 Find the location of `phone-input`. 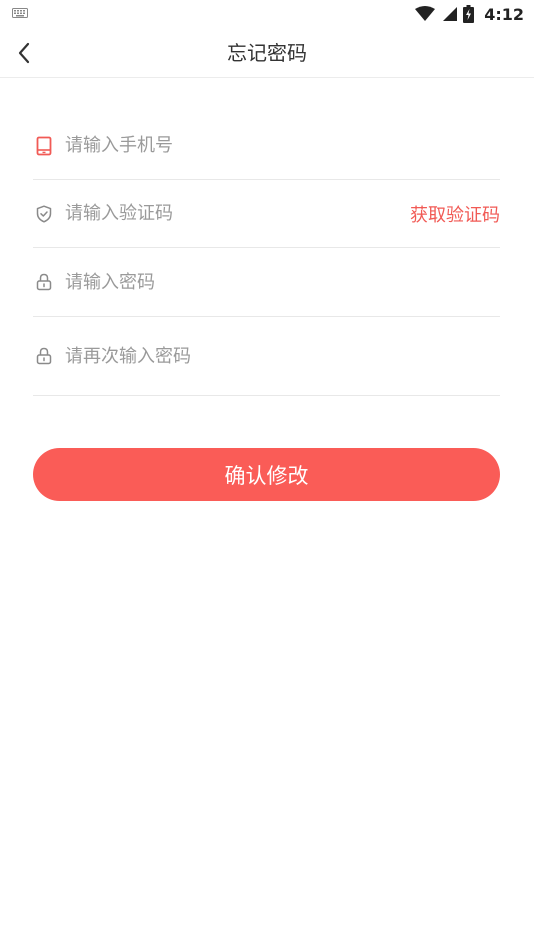

phone-input is located at coordinates (282, 145).